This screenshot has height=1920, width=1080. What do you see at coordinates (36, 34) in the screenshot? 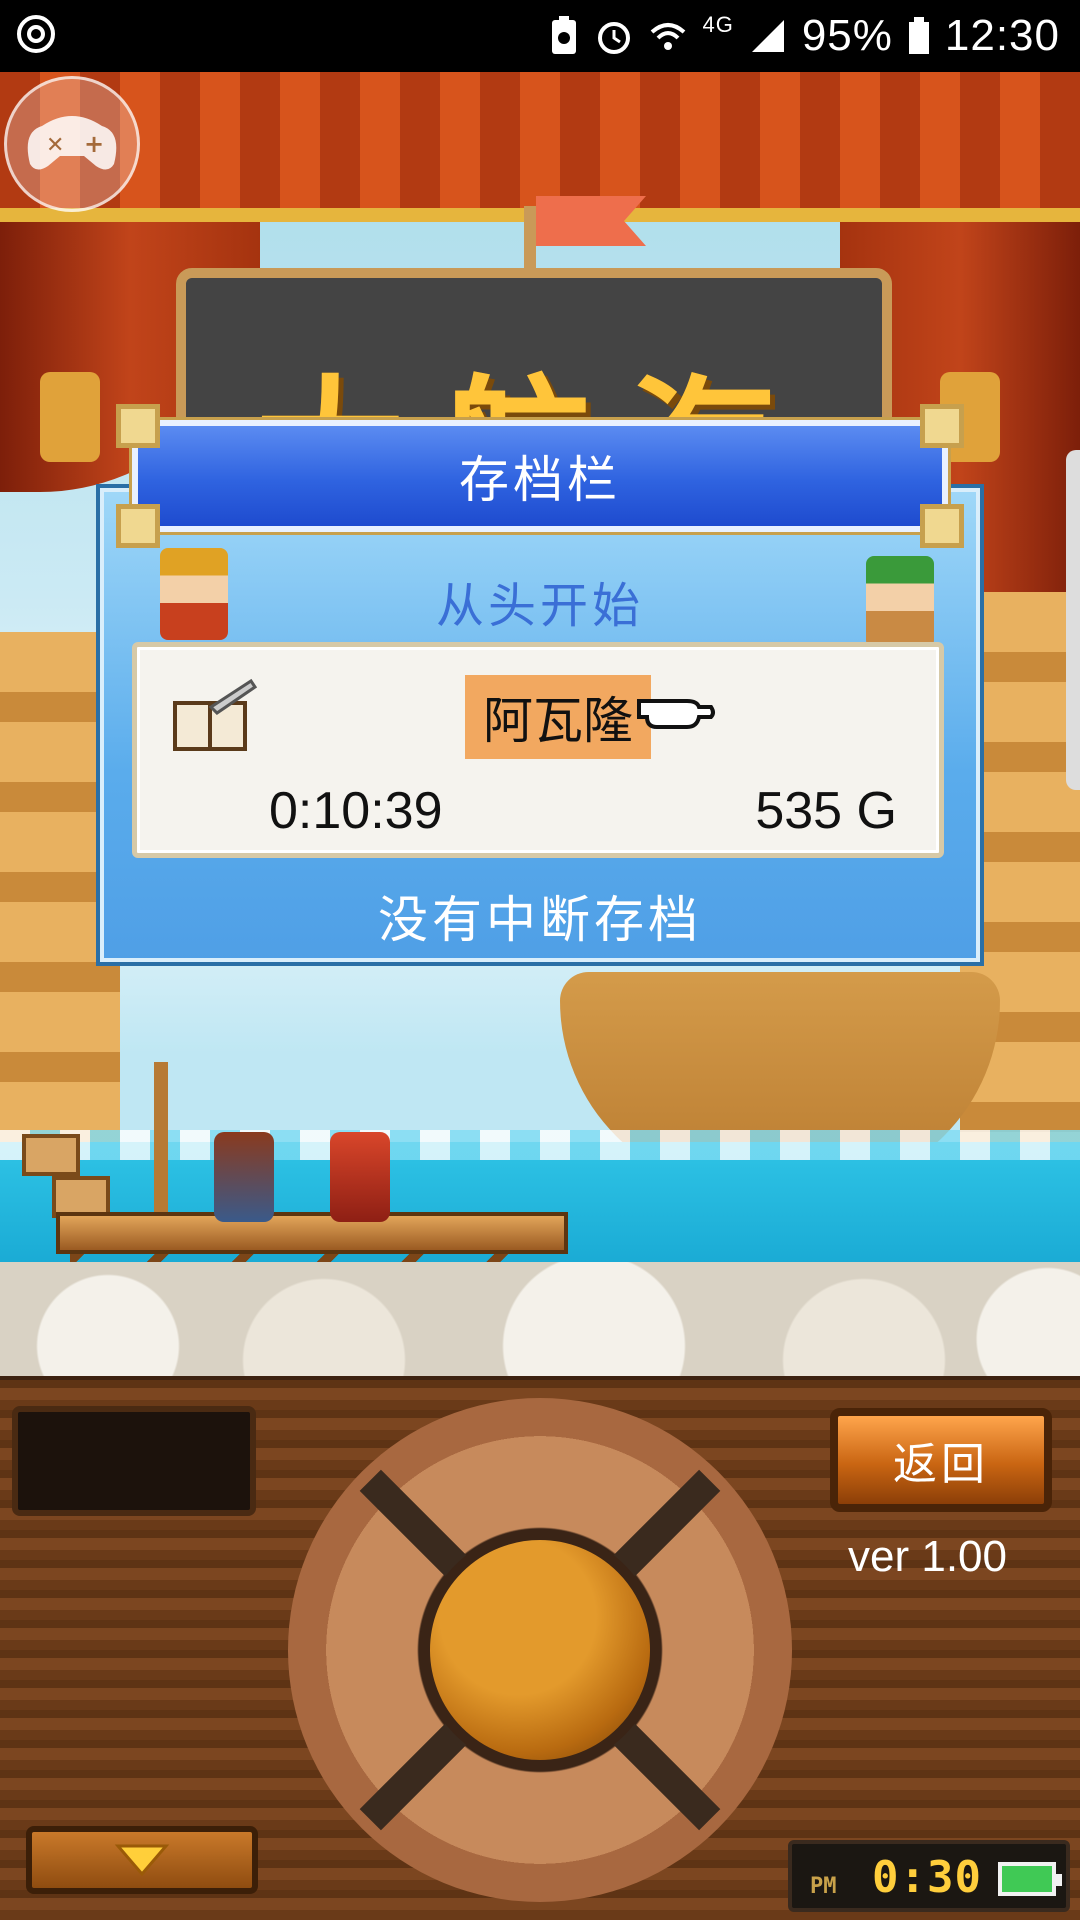
I see `sync-icon` at bounding box center [36, 34].